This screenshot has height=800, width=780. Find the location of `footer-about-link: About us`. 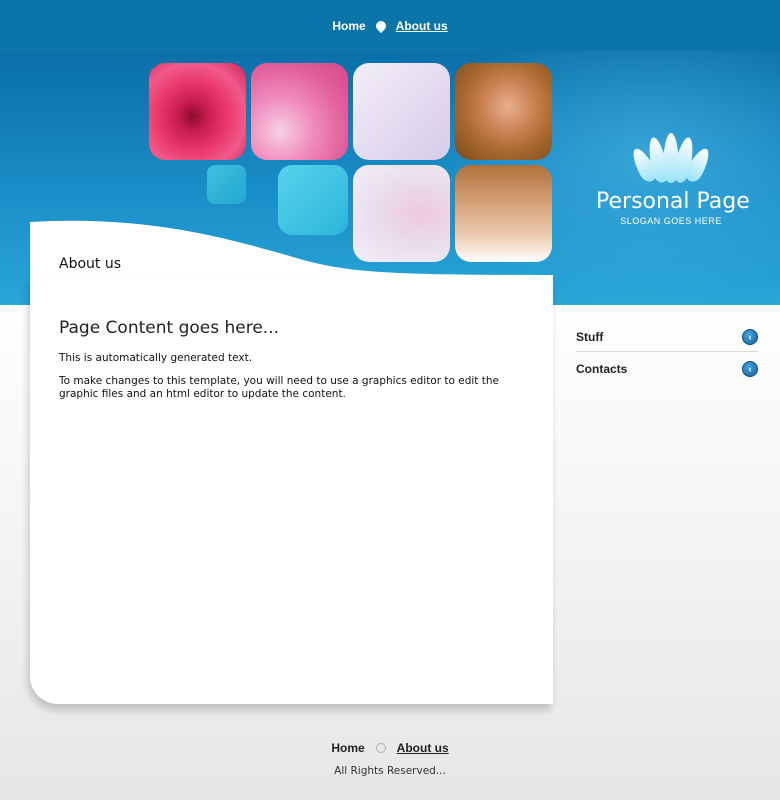

footer-about-link: About us is located at coordinates (423, 748).